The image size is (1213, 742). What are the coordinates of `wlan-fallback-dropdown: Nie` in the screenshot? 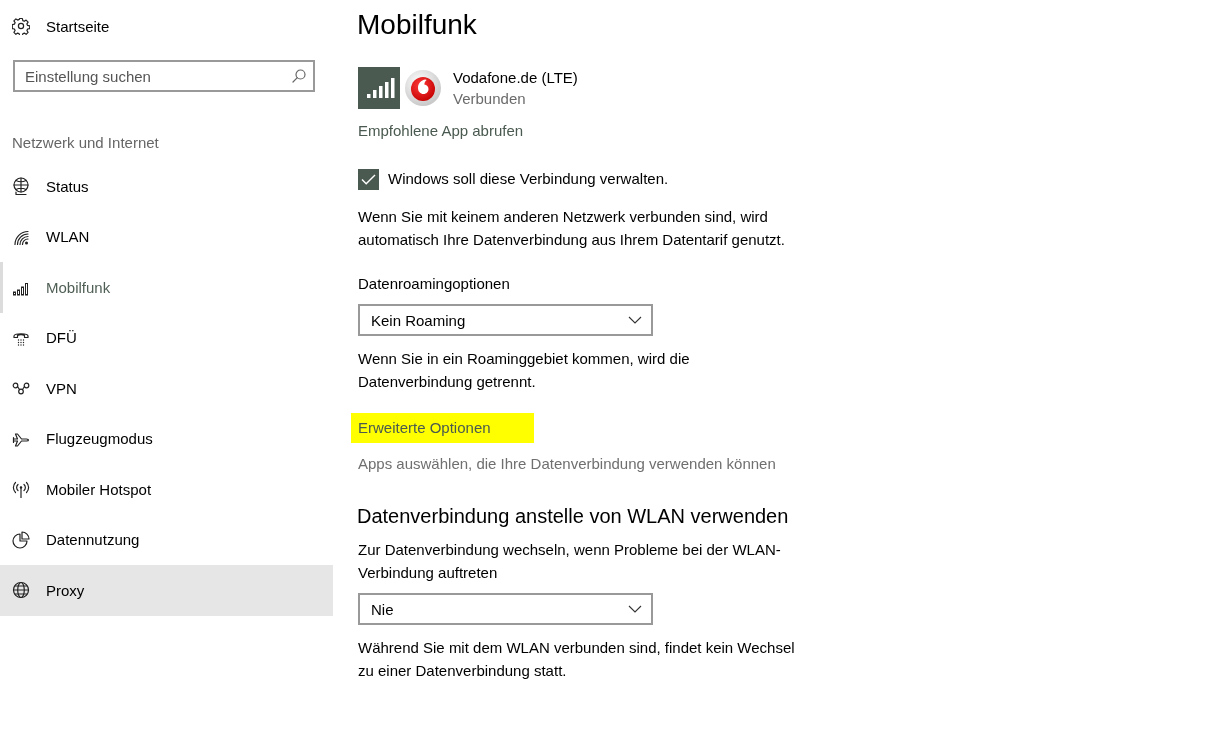 It's located at (505, 609).